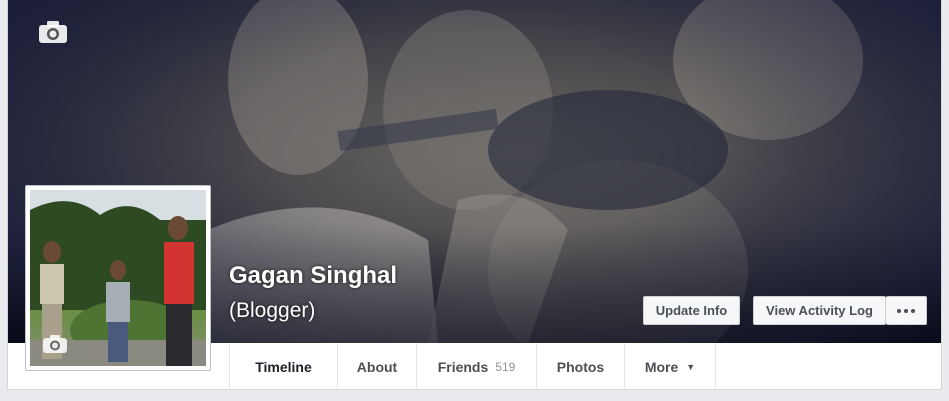 This screenshot has height=401, width=949. Describe the element at coordinates (505, 366) in the screenshot. I see `friends-count: 519` at that location.